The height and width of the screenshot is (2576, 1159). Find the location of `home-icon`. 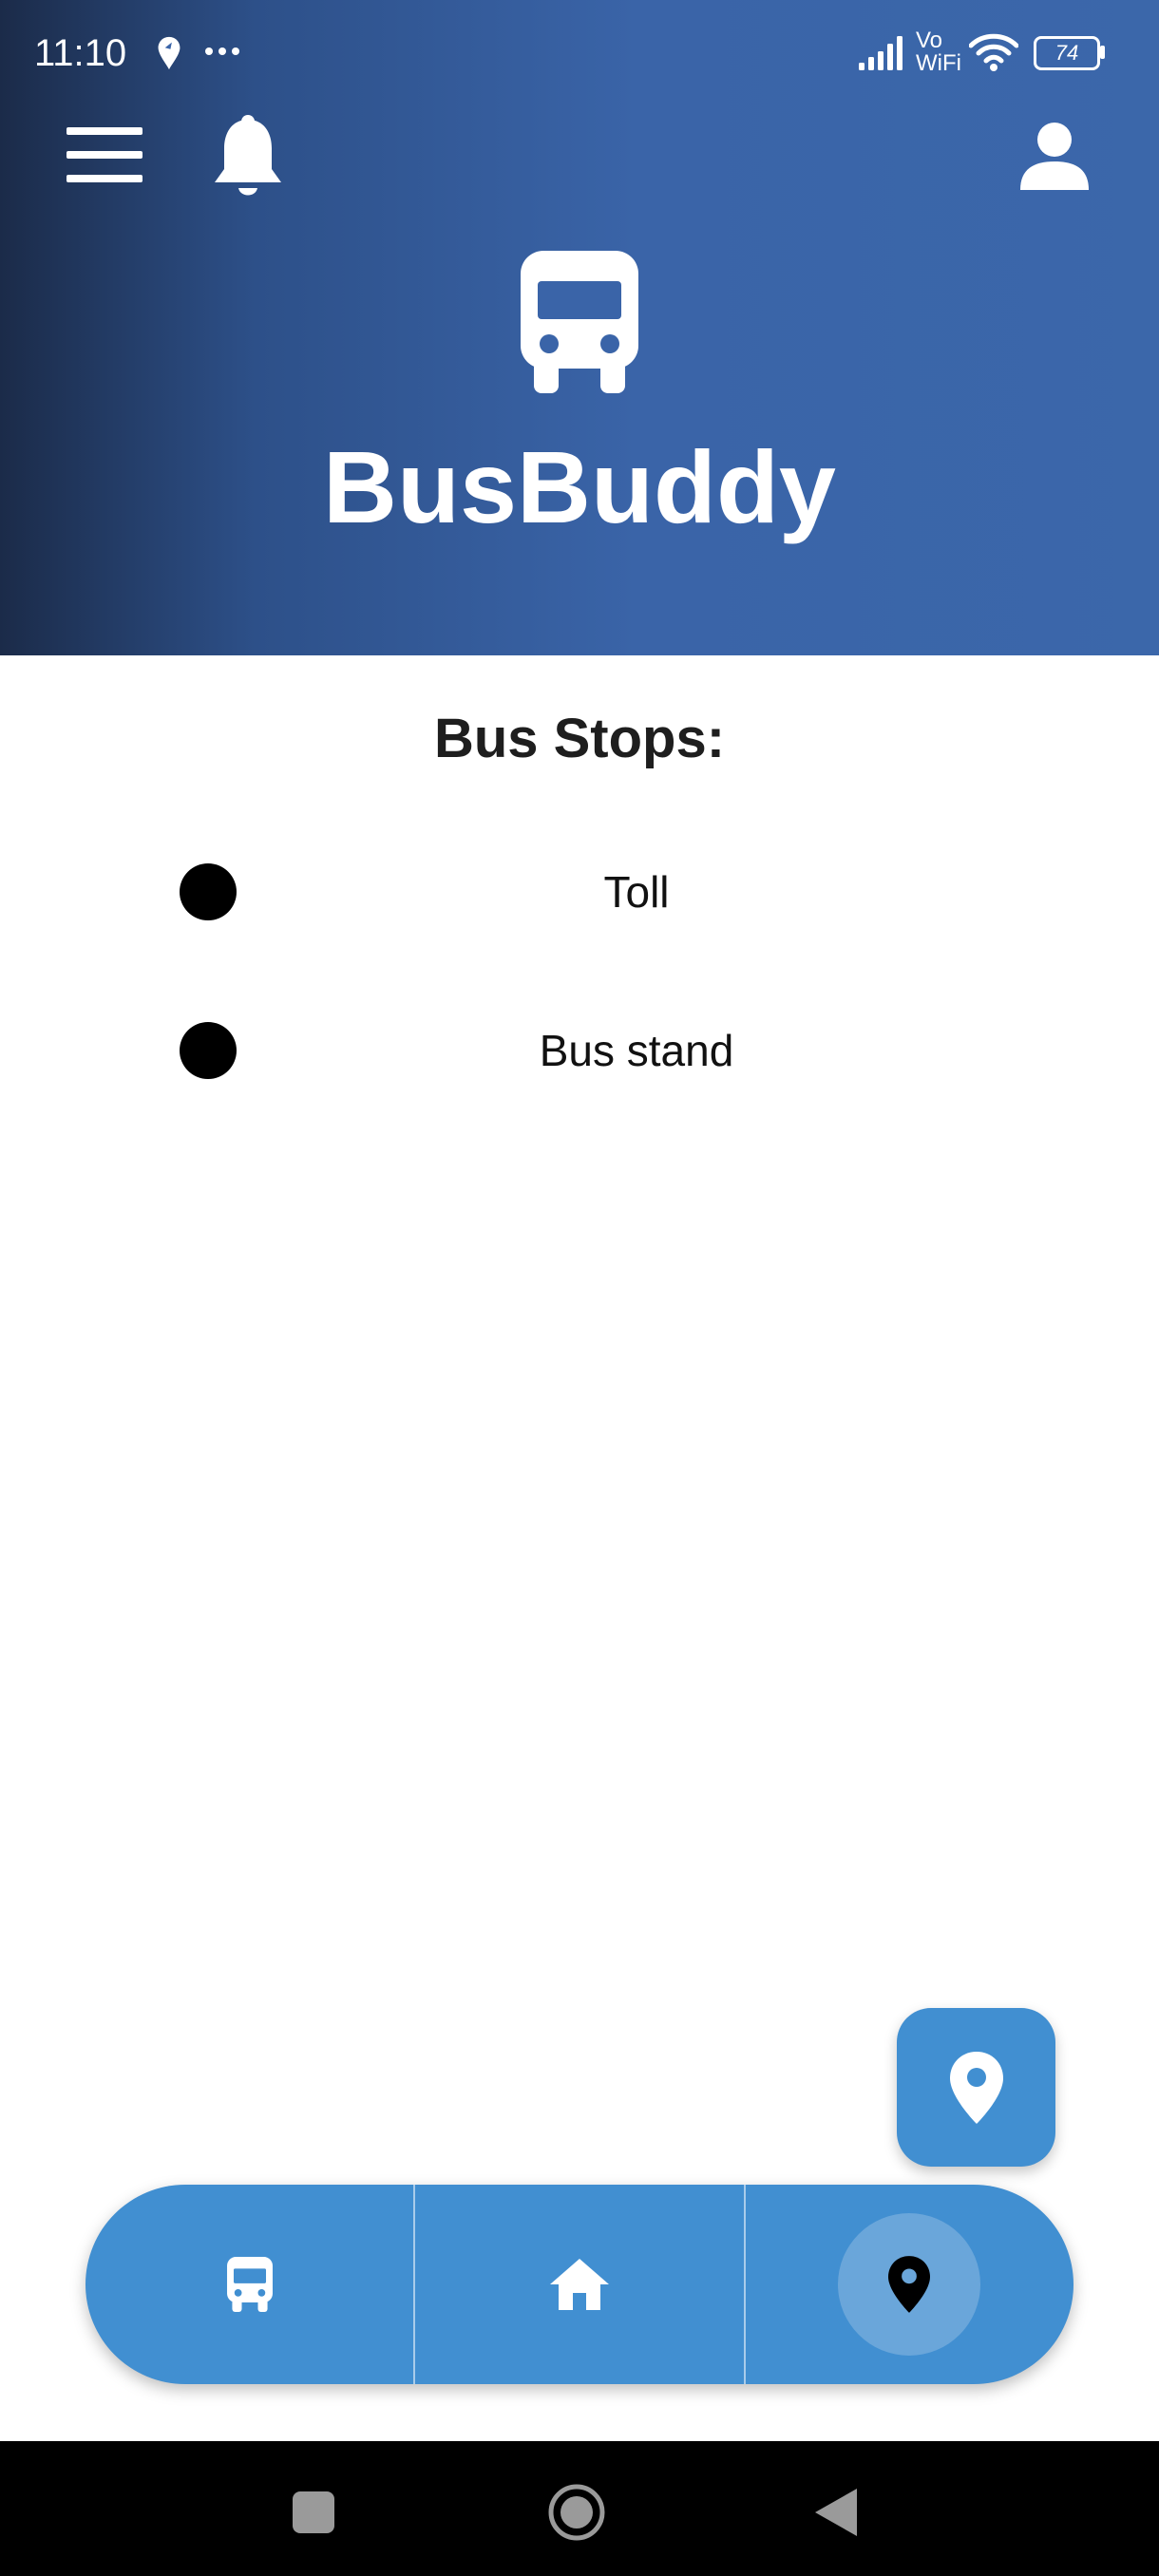

home-icon is located at coordinates (579, 2284).